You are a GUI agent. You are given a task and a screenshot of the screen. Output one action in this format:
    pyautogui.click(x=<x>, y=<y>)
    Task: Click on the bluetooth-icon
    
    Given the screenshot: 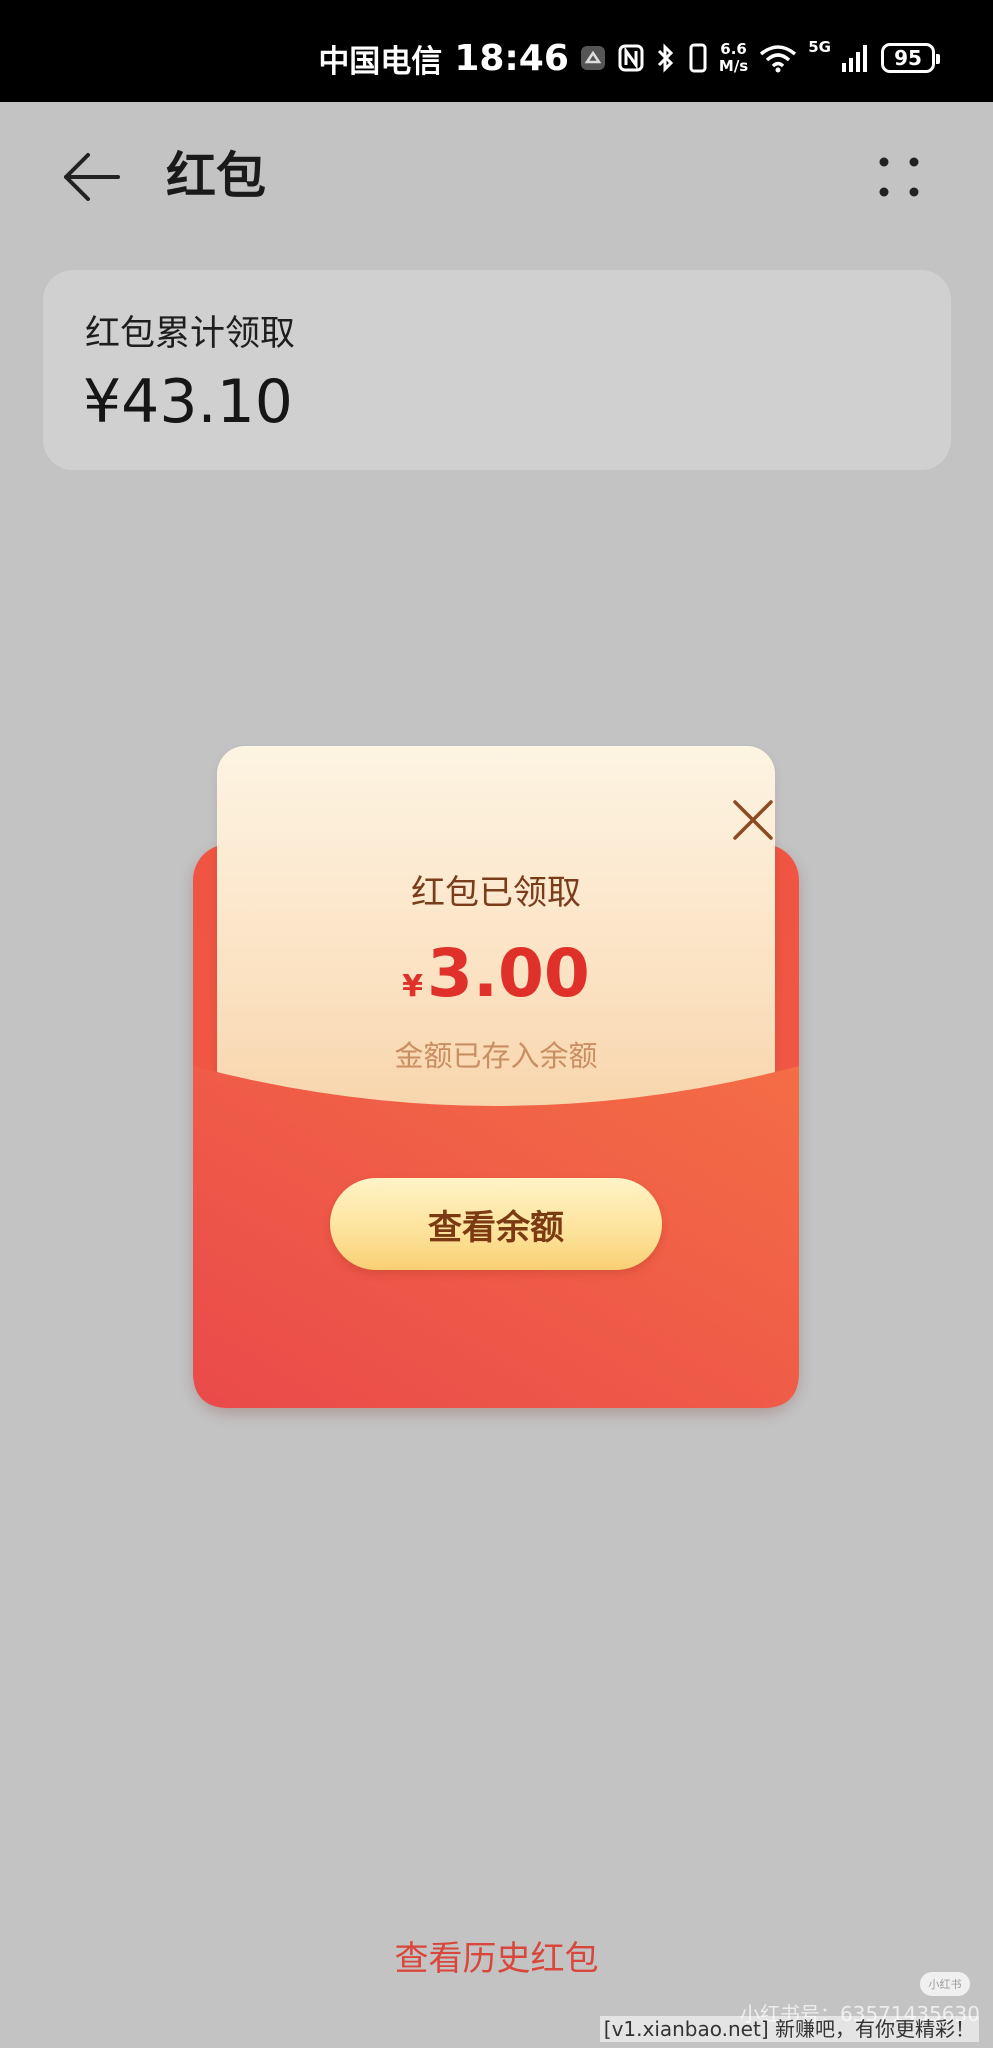 What is the action you would take?
    pyautogui.click(x=666, y=58)
    